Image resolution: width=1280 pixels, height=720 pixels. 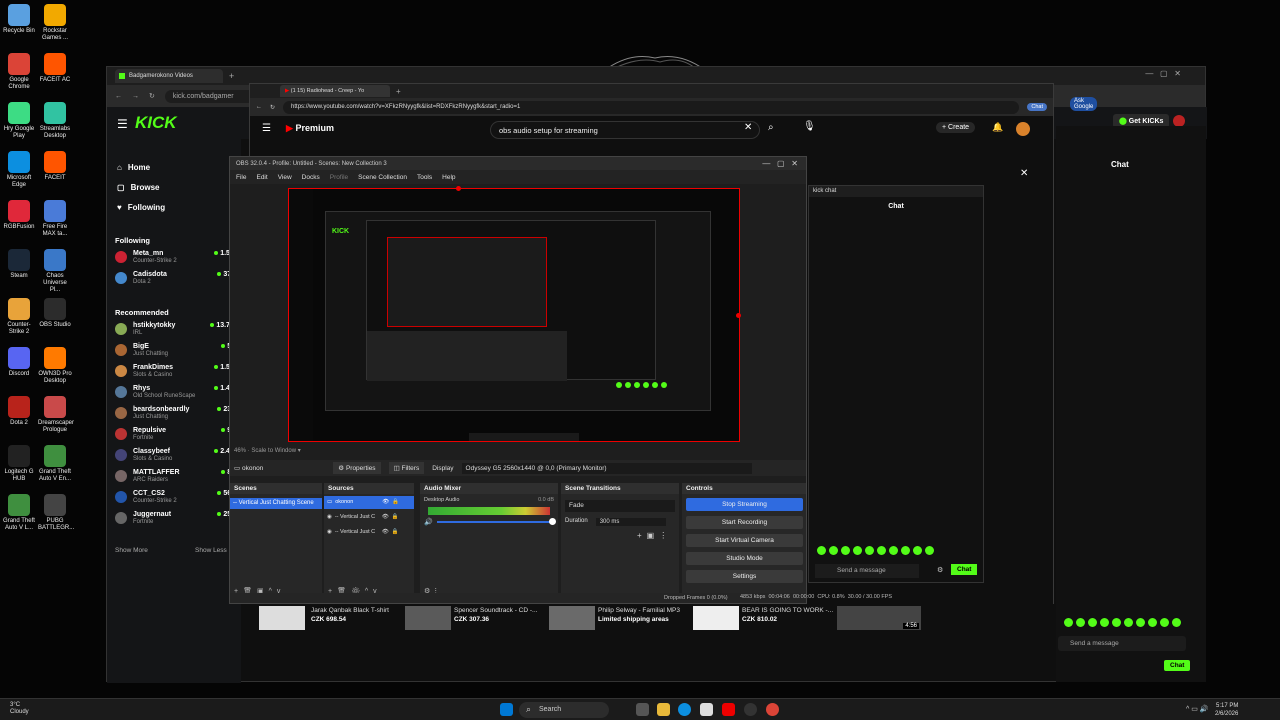 I want to click on obs-window-controls-icon: — ▢ ✕, so click(x=784, y=163).